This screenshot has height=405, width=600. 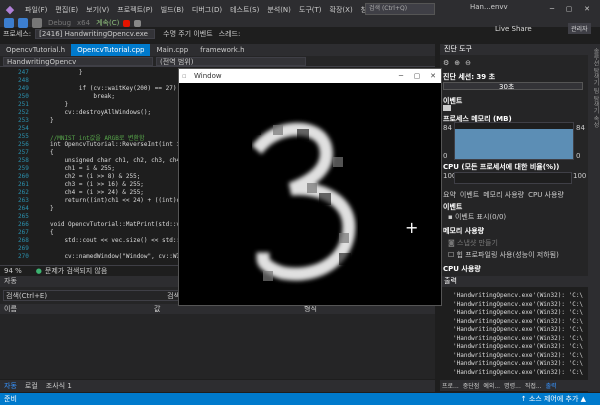 I want to click on check-icon: ●, so click(x=38, y=271).